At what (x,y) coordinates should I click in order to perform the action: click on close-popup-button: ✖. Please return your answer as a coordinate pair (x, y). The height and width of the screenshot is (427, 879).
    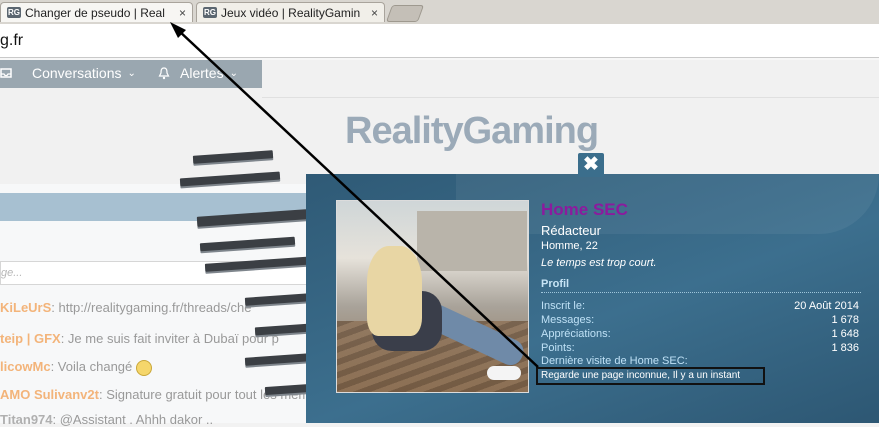
    Looking at the image, I should click on (591, 165).